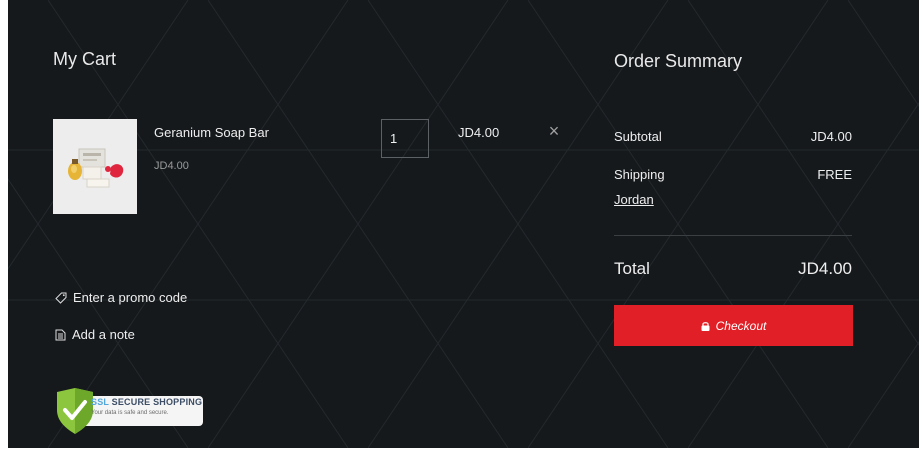 Image resolution: width=919 pixels, height=457 pixels. I want to click on line-total: JD4.00, so click(479, 132).